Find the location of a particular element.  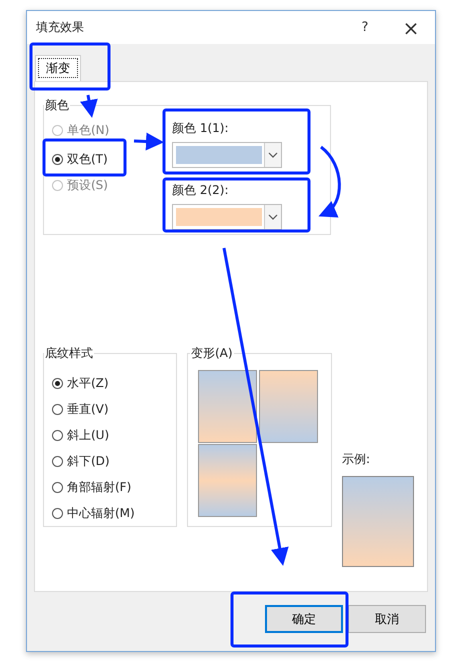

group-label: 变形(A) is located at coordinates (212, 353).